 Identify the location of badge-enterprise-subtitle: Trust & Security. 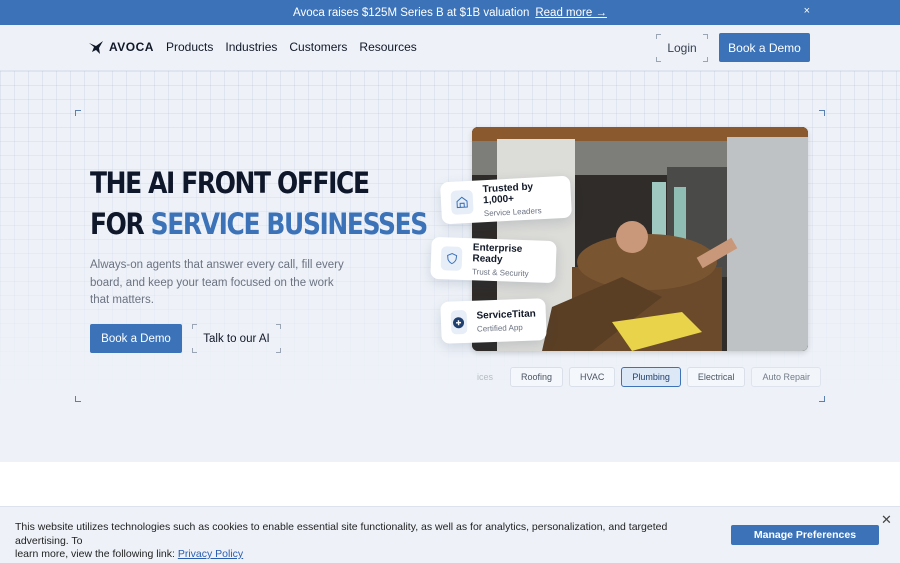
(500, 273).